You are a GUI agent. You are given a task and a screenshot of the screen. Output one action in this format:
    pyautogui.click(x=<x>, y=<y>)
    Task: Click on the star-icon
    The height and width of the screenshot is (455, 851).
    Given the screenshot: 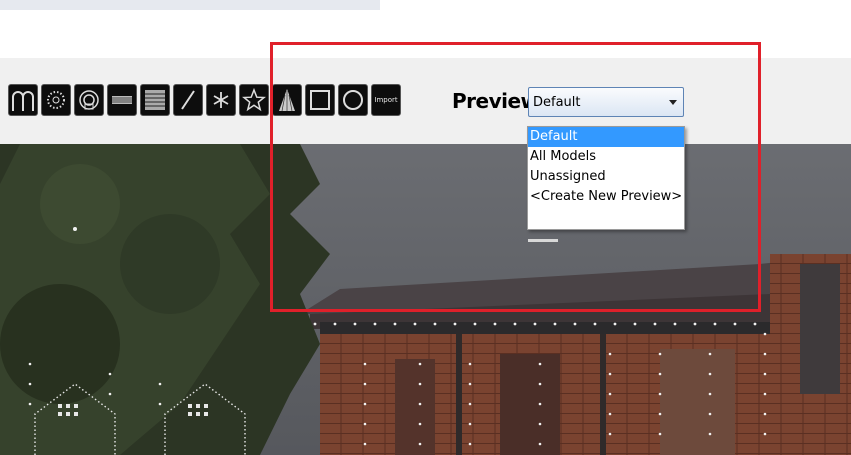 What is the action you would take?
    pyautogui.click(x=254, y=99)
    